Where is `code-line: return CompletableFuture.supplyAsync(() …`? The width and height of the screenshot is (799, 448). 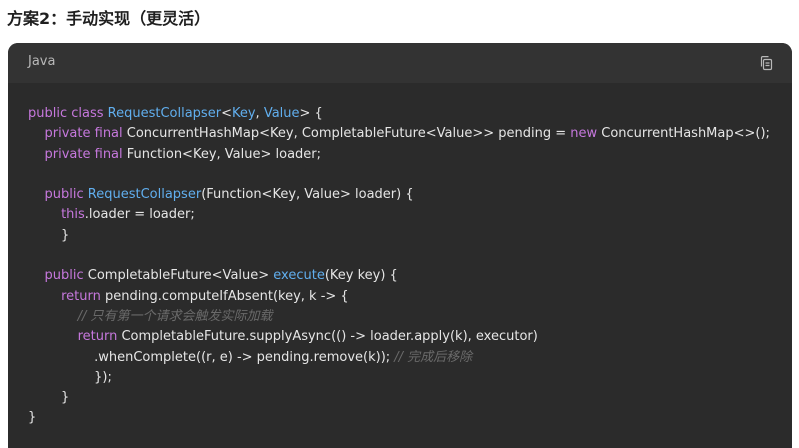
code-line: return CompletableFuture.supplyAsync(() … is located at coordinates (405, 337).